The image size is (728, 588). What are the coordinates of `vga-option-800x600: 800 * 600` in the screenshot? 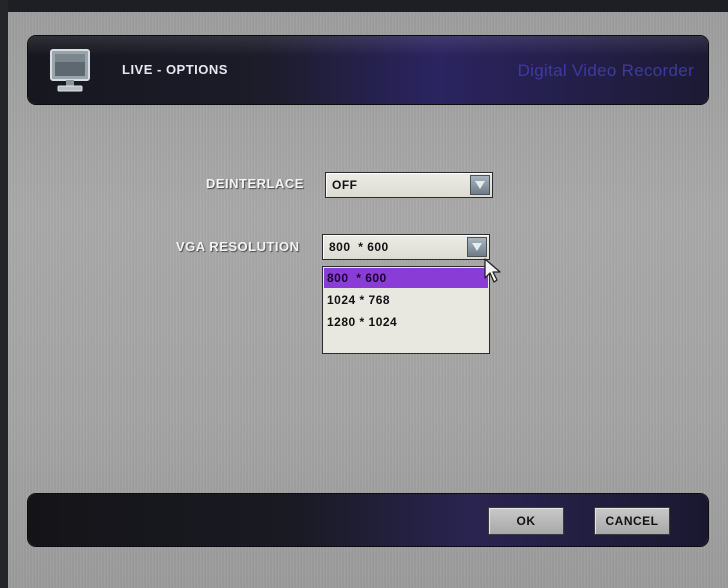 It's located at (406, 278).